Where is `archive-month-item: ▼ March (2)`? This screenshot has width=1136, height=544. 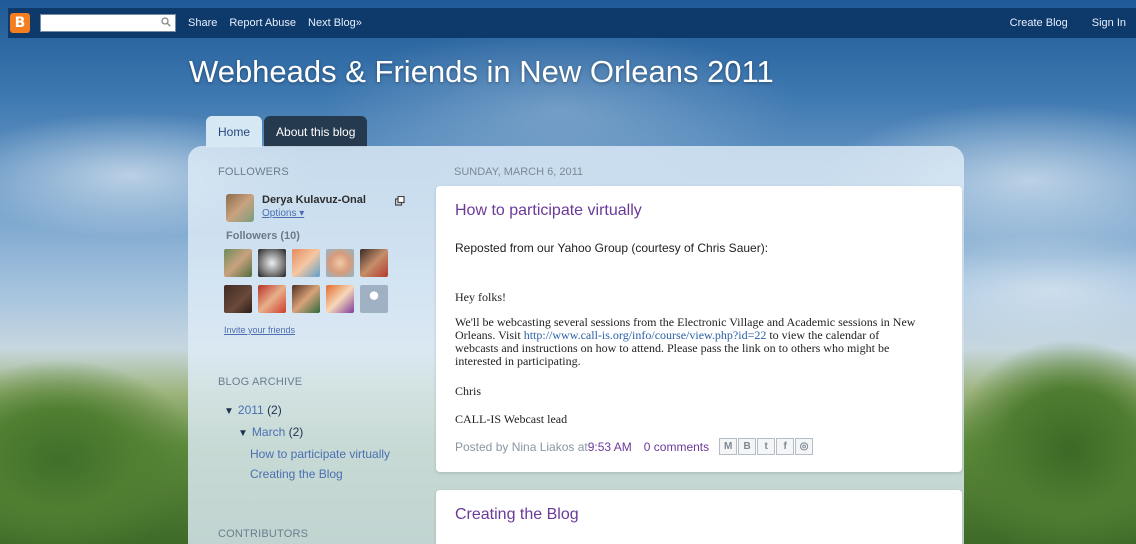 archive-month-item: ▼ March (2) is located at coordinates (307, 433).